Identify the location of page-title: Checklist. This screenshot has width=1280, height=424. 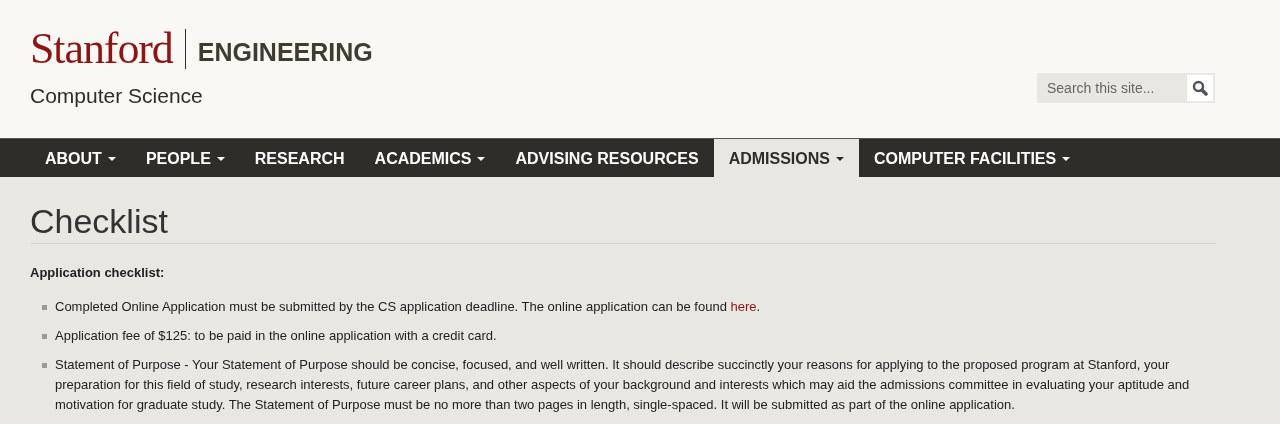
(99, 221).